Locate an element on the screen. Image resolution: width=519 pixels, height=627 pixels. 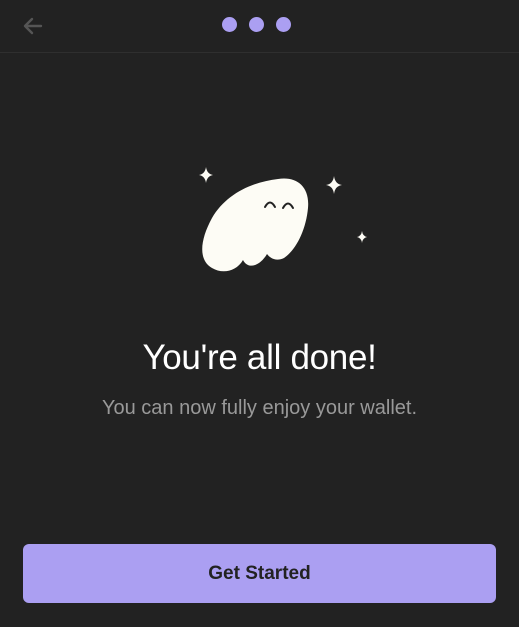
page-subtitle: You can now fully enjoy your wallet. is located at coordinates (259, 408).